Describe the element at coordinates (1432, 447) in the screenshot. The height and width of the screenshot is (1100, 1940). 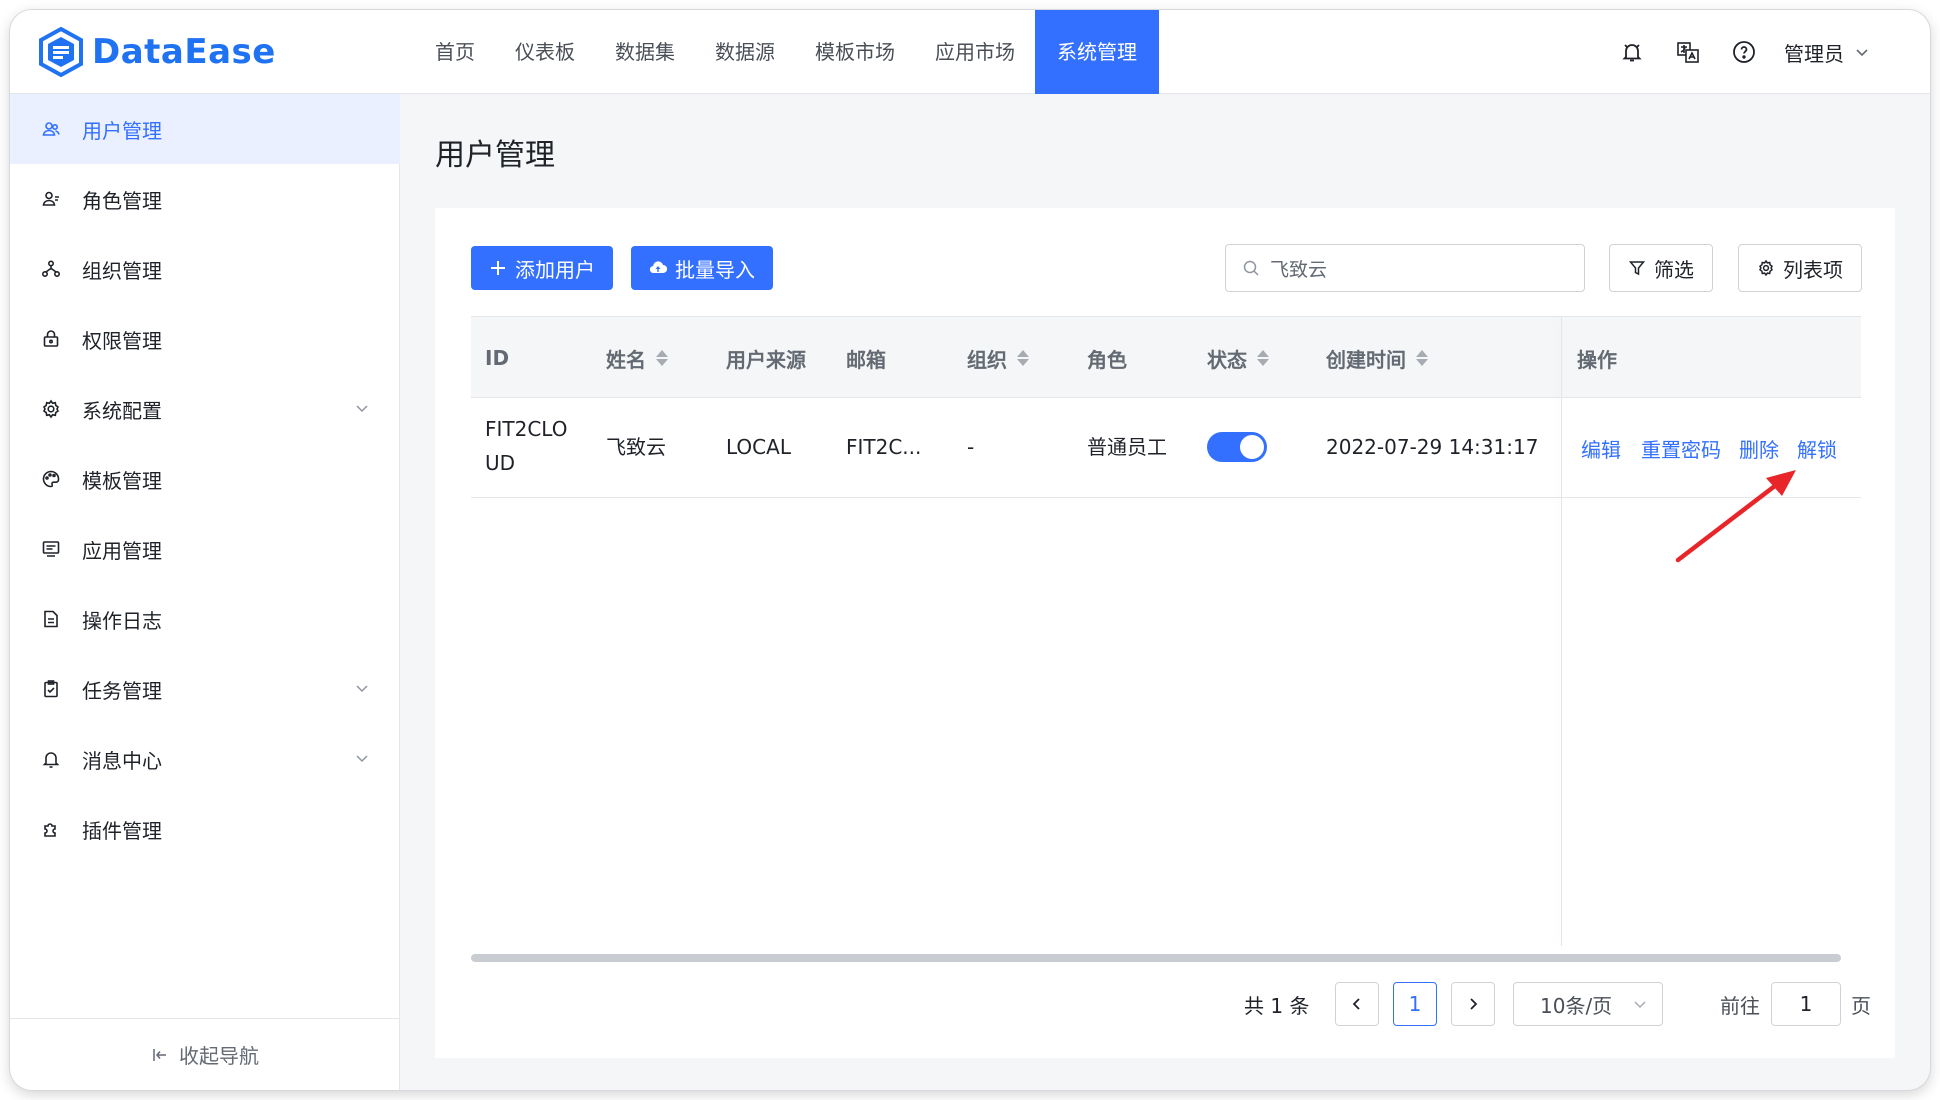
I see `cell-created-time: 2022-07-29 14:31:17` at that location.